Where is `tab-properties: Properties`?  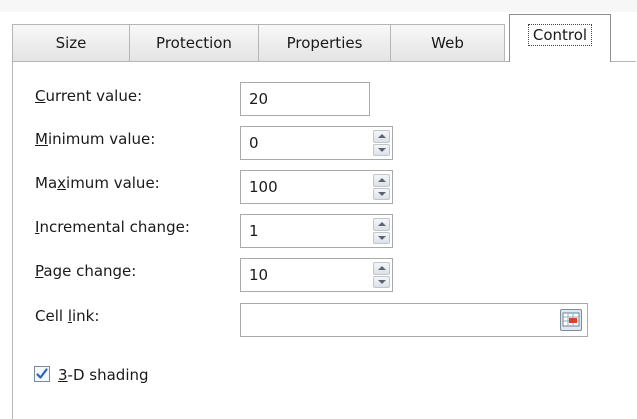 tab-properties: Properties is located at coordinates (324, 42).